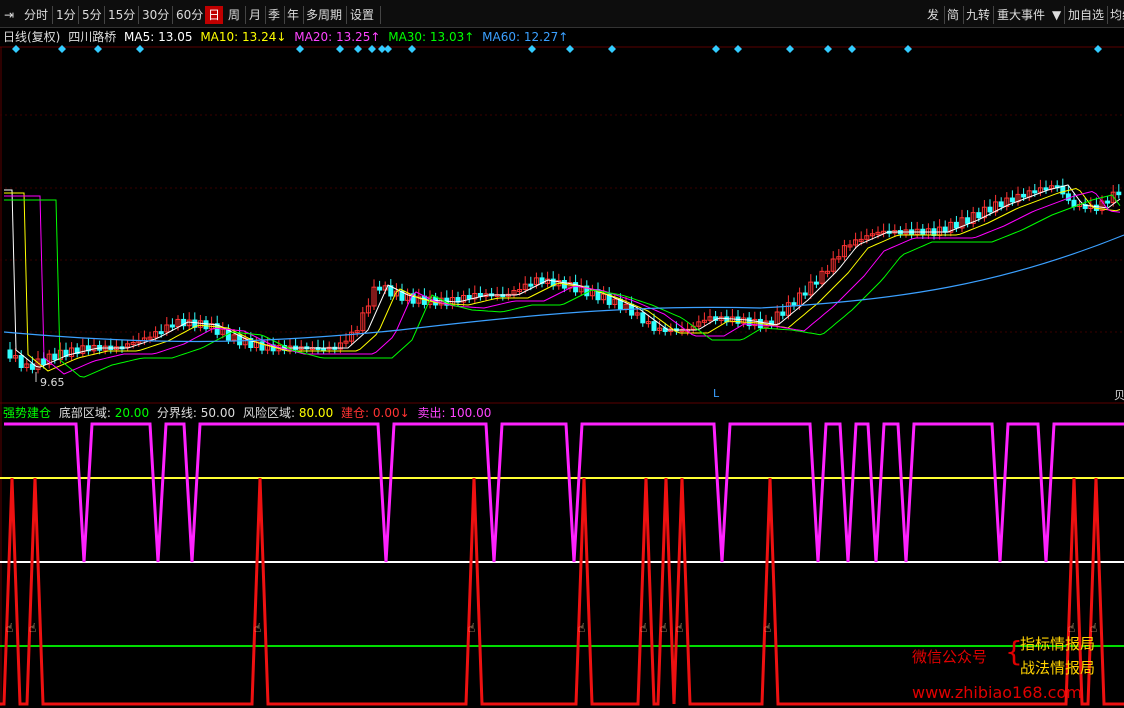 This screenshot has width=1124, height=708. I want to click on bottom-label: 底部区域:, so click(84, 413).